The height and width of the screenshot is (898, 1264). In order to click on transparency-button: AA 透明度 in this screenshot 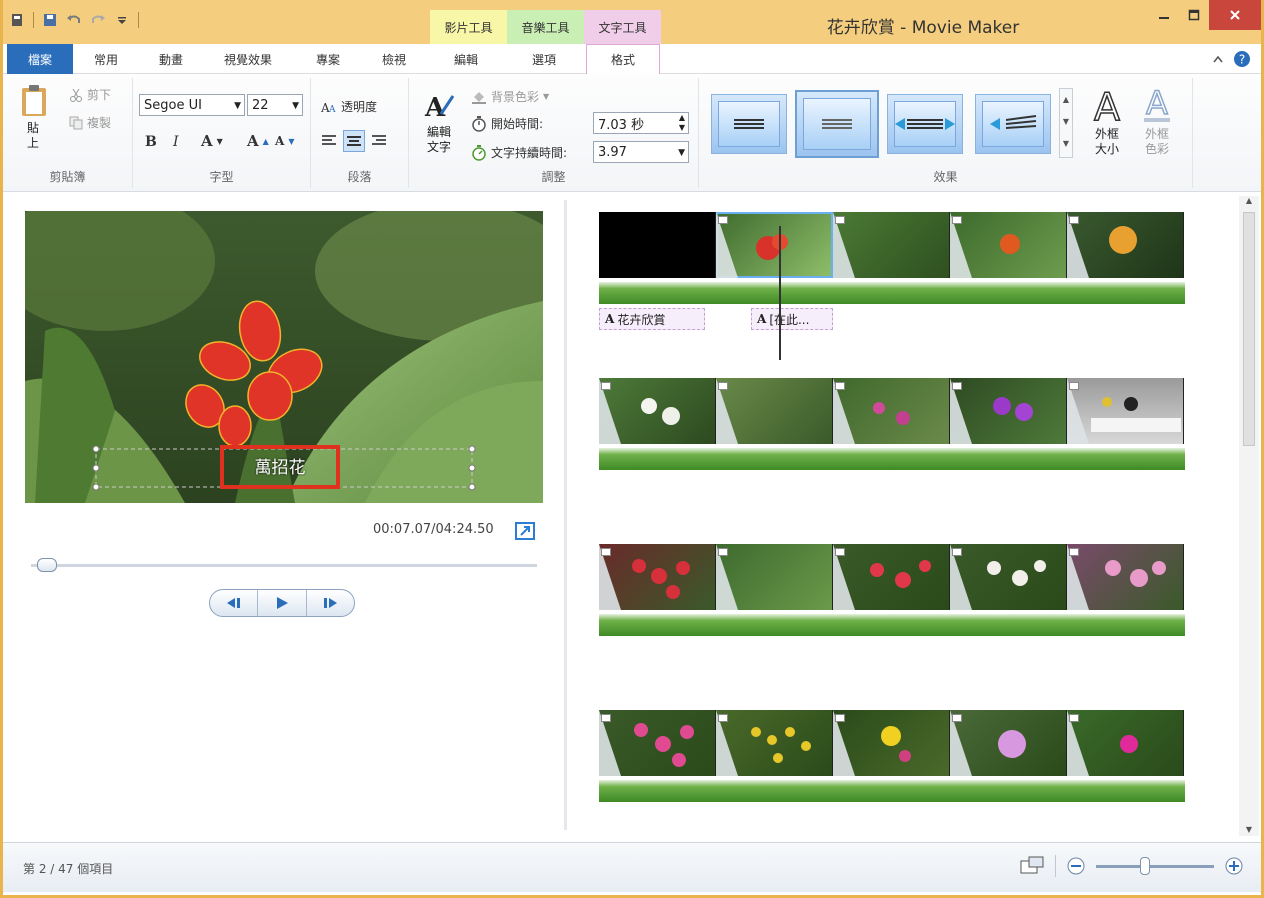, I will do `click(349, 106)`.